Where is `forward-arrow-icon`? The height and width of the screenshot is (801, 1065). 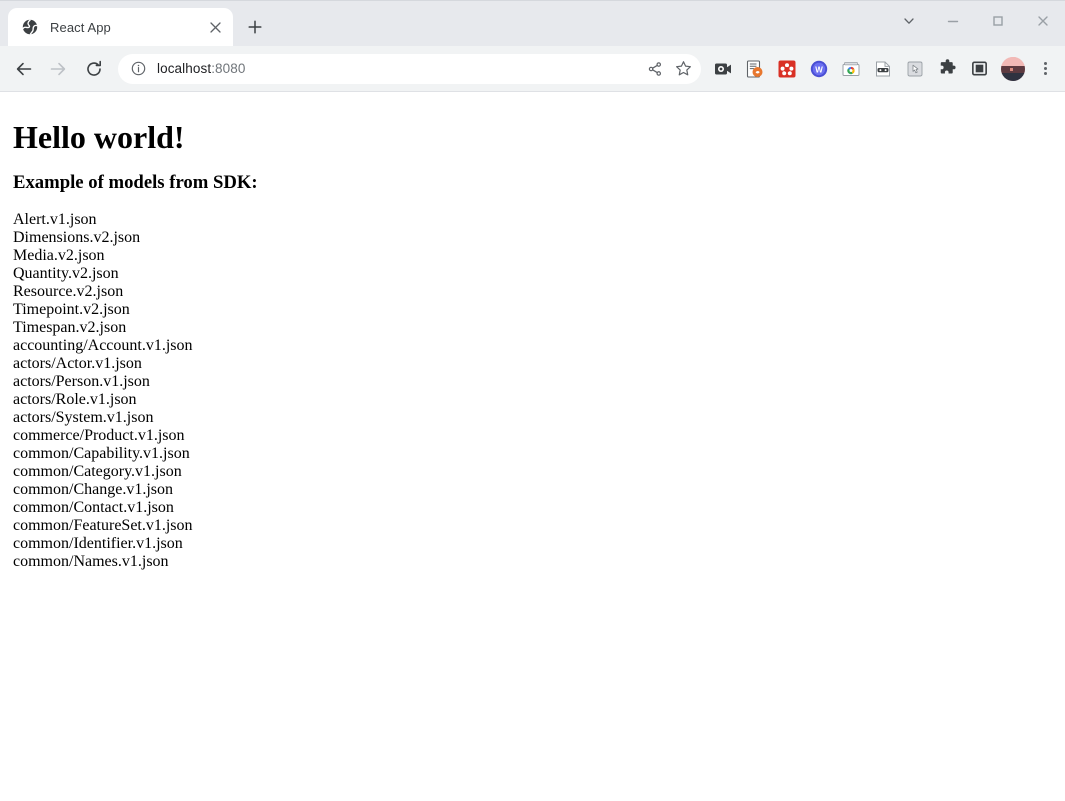
forward-arrow-icon is located at coordinates (58, 69).